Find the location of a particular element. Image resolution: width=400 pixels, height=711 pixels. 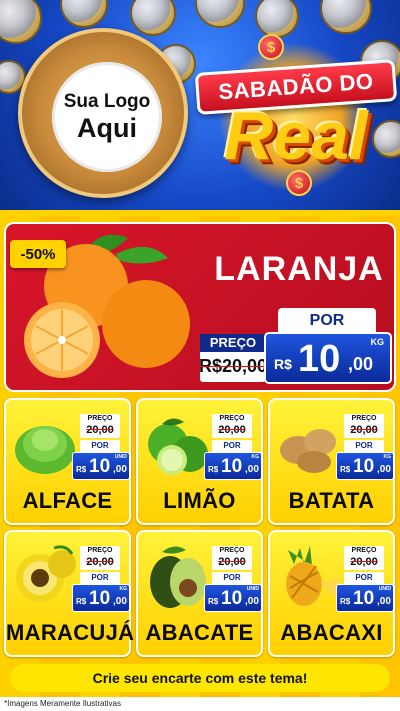

product-name: BATATA is located at coordinates (331, 500).